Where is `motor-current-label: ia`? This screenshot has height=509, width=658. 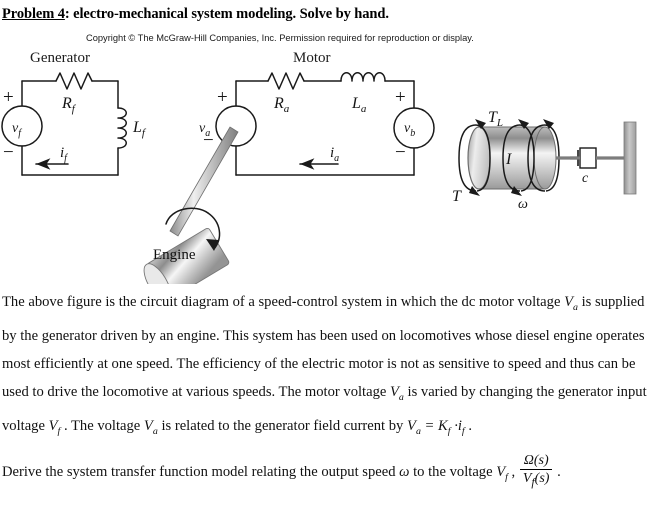
motor-current-label: ia is located at coordinates (334, 154).